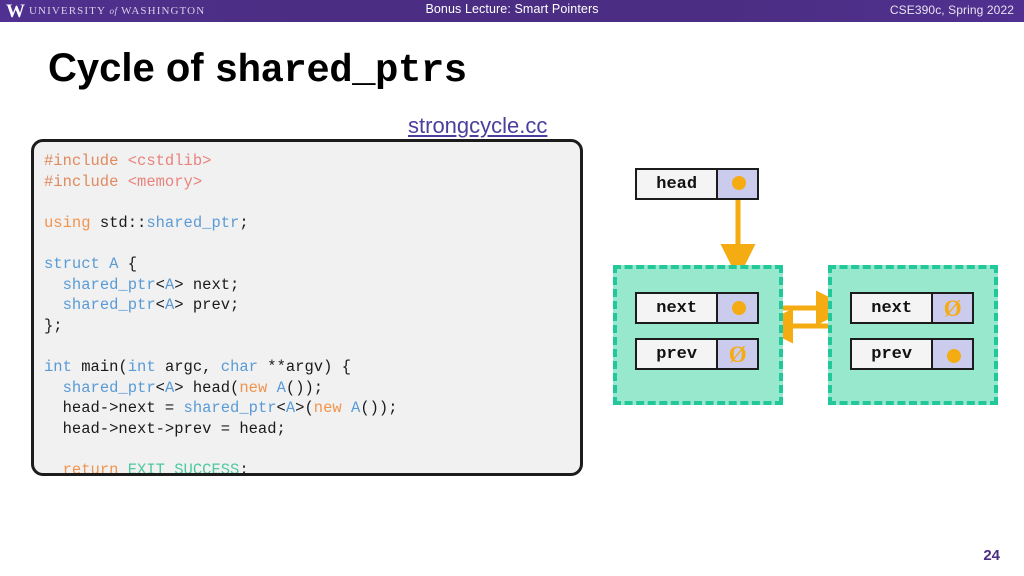 The width and height of the screenshot is (1024, 576). I want to click on code-line: struct A {, so click(312, 264).